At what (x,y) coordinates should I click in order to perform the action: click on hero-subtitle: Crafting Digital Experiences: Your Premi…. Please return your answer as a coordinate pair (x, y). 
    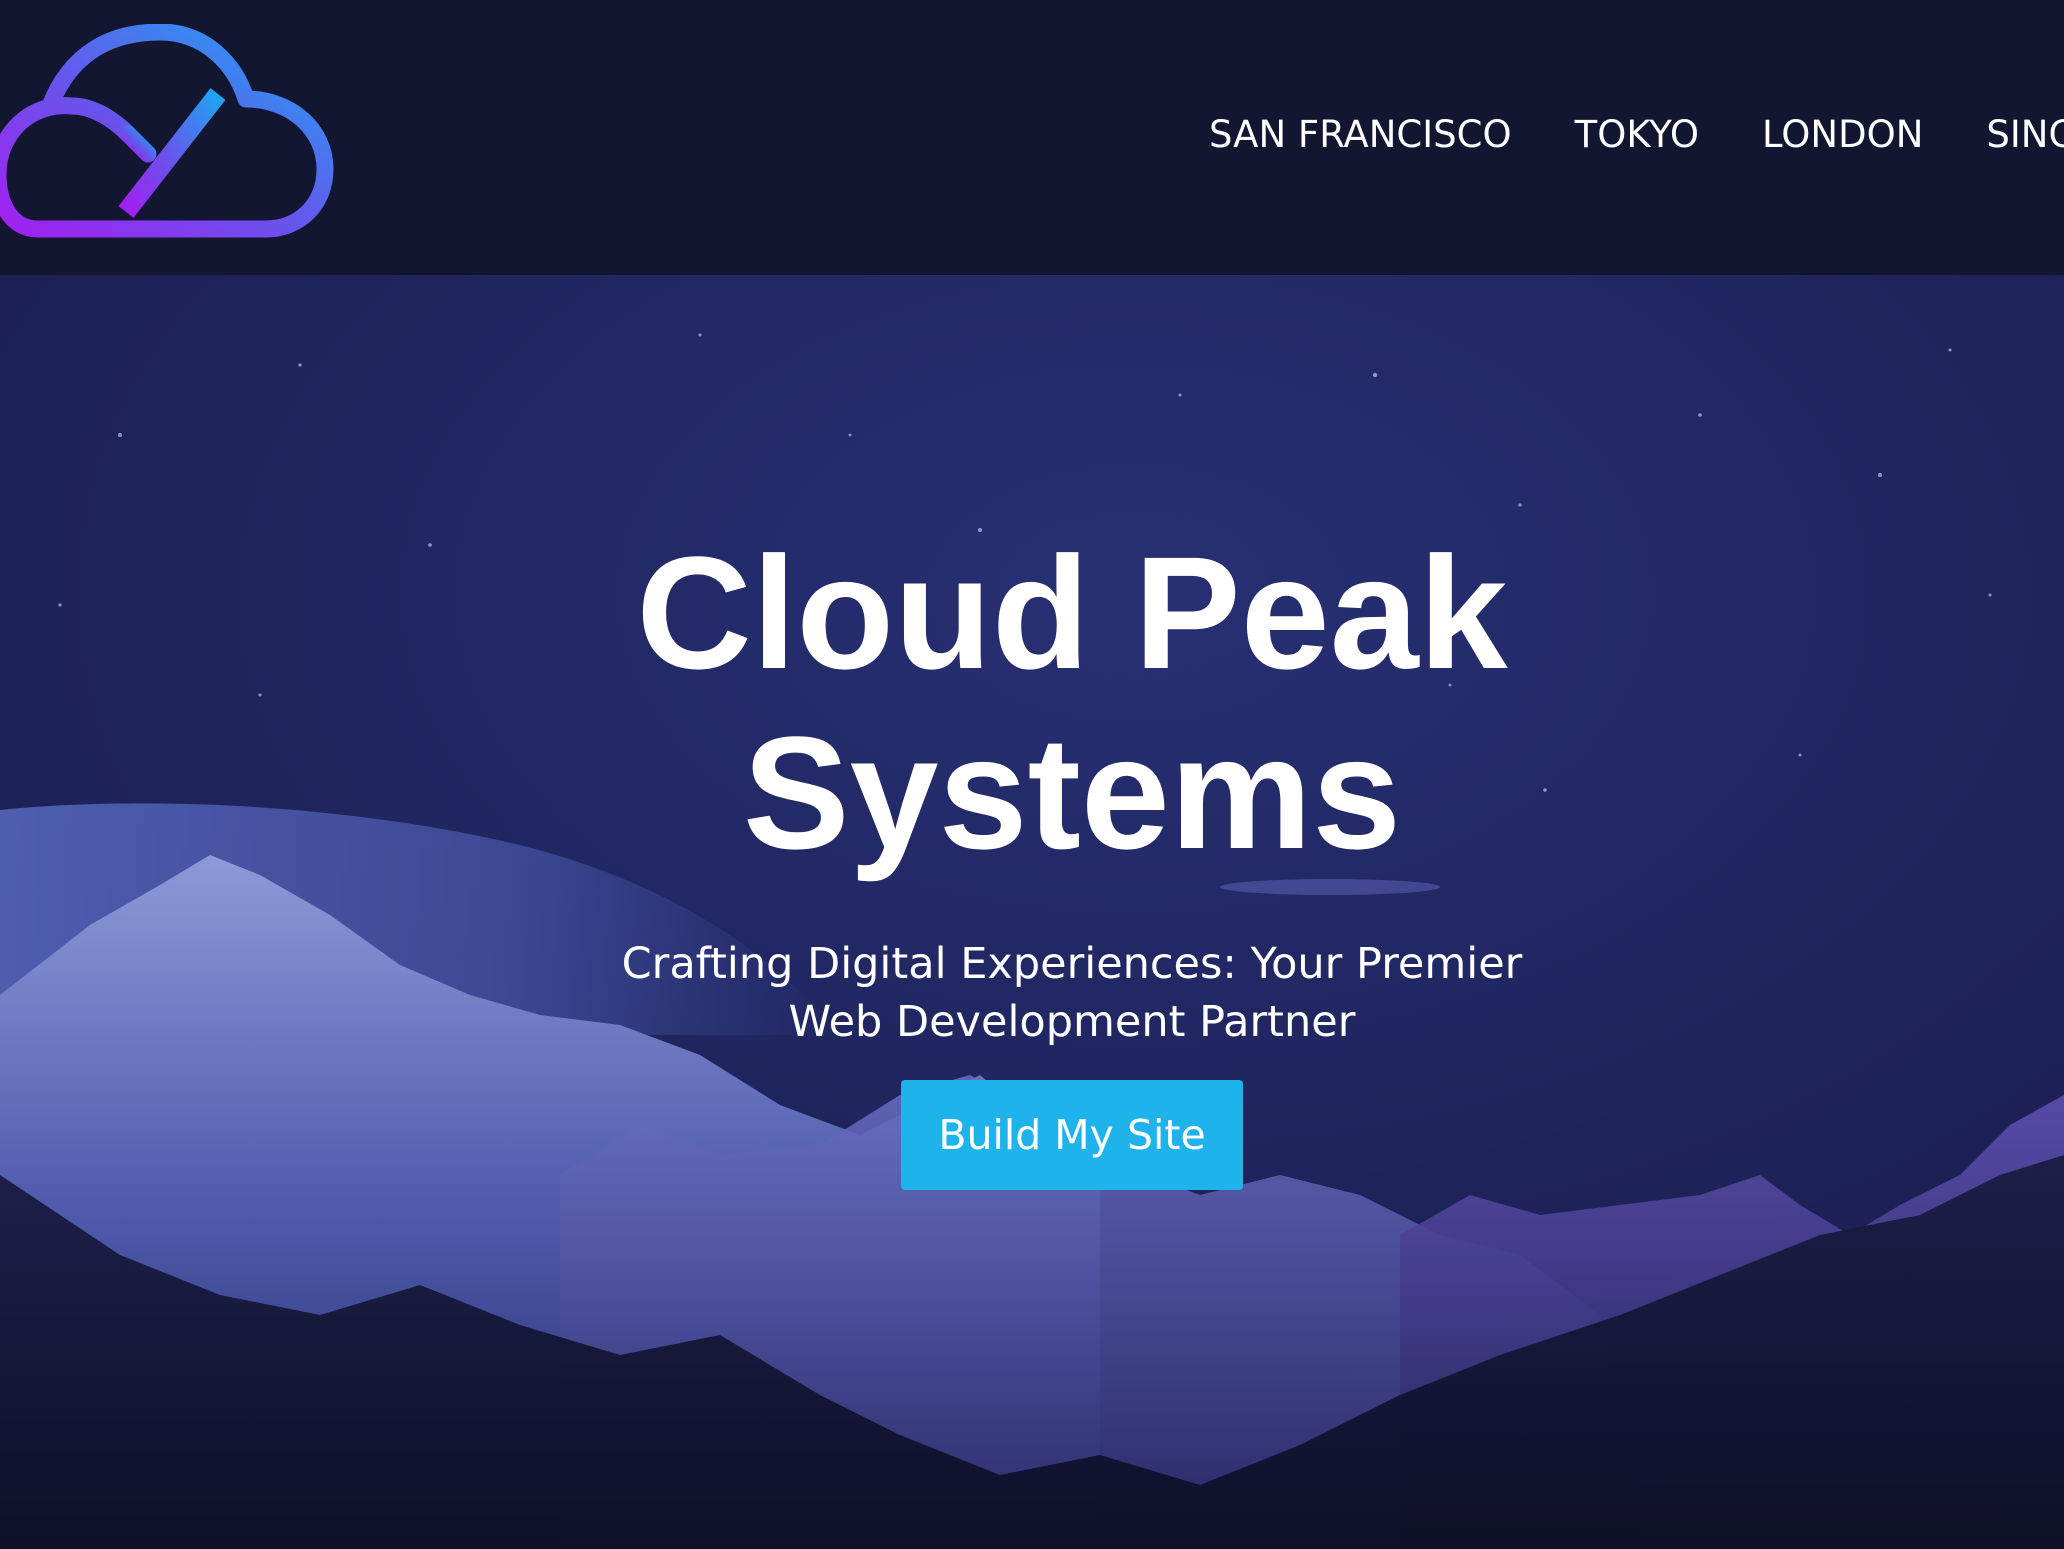
    Looking at the image, I should click on (1072, 993).